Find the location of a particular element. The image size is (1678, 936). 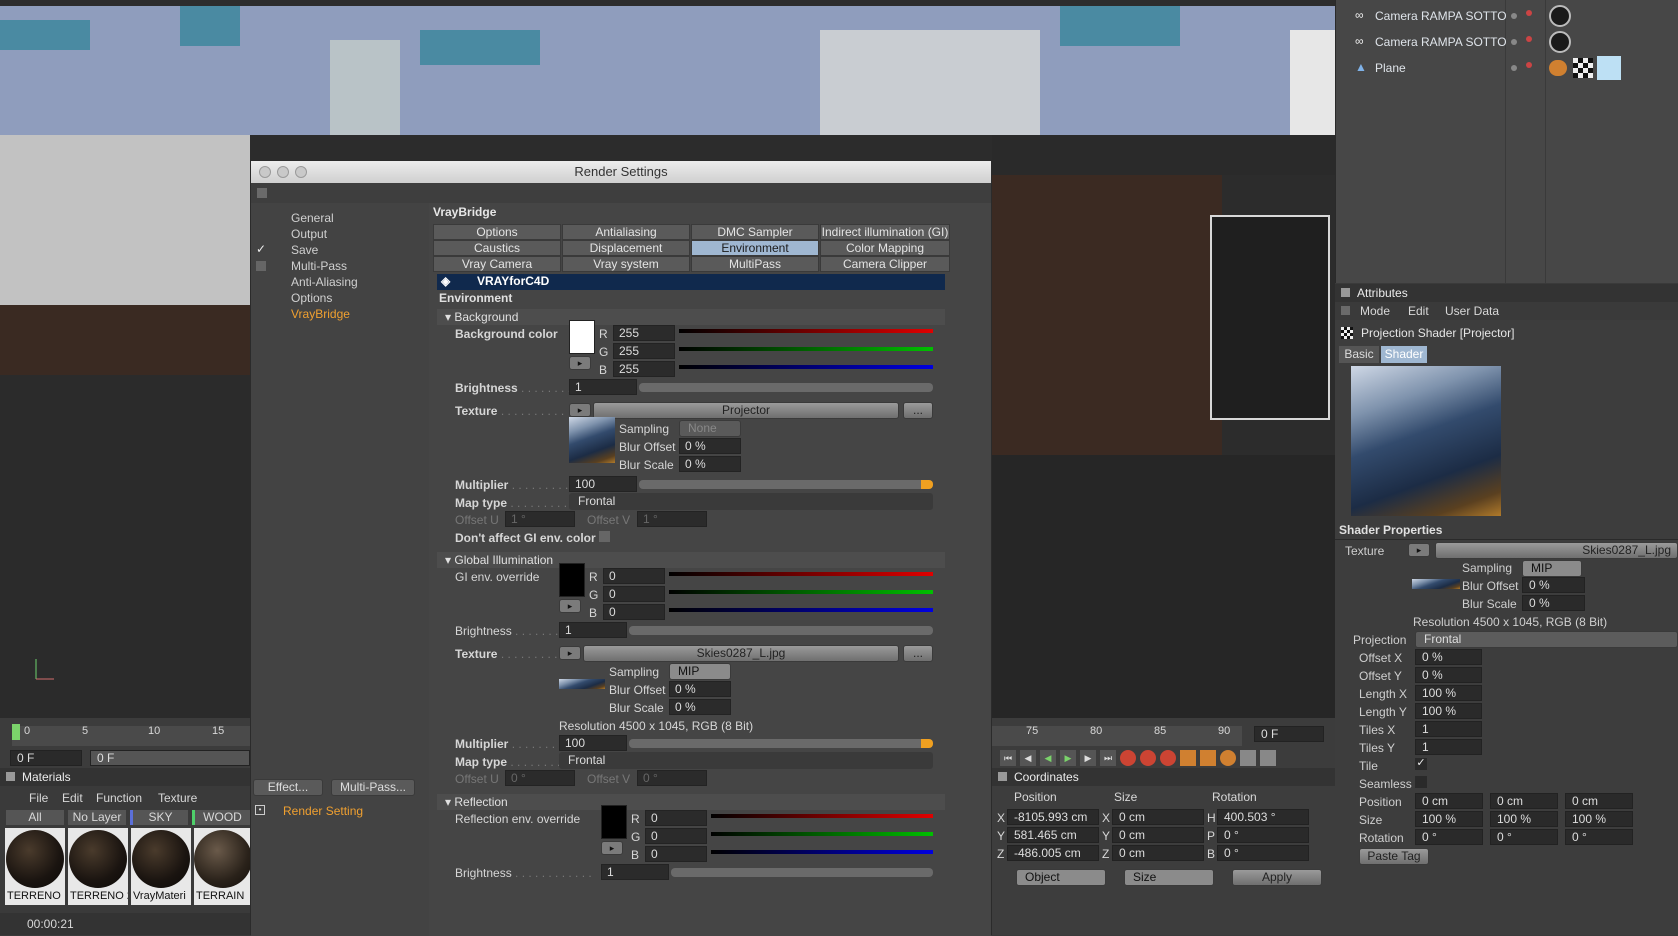

last-frame-icon: ⏭ is located at coordinates (1108, 758).